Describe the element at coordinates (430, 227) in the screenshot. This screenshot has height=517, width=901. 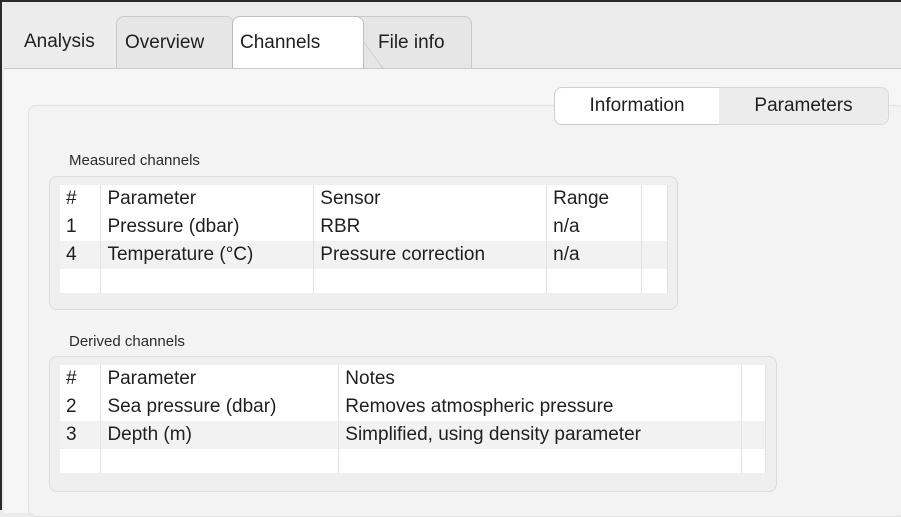
I see `cell-sensor: RBR` at that location.